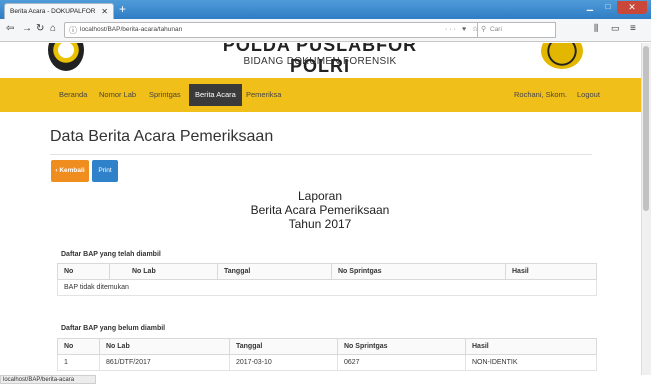  Describe the element at coordinates (540, 94) in the screenshot. I see `user-name: Rochani, Skom.` at that location.